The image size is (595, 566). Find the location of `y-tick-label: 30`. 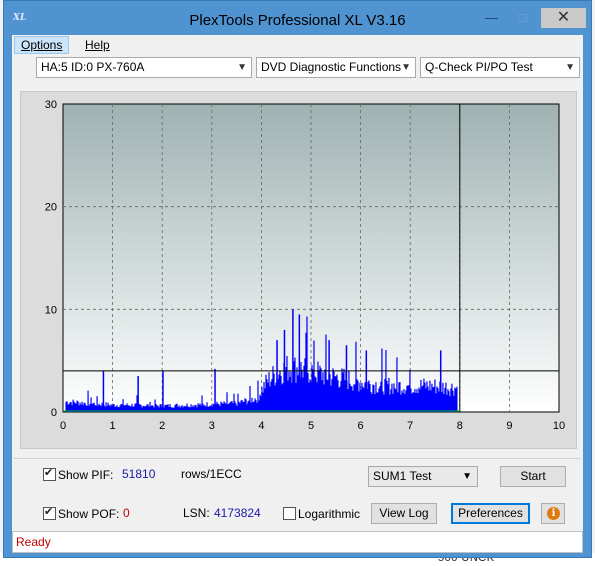

y-tick-label: 30 is located at coordinates (51, 105).